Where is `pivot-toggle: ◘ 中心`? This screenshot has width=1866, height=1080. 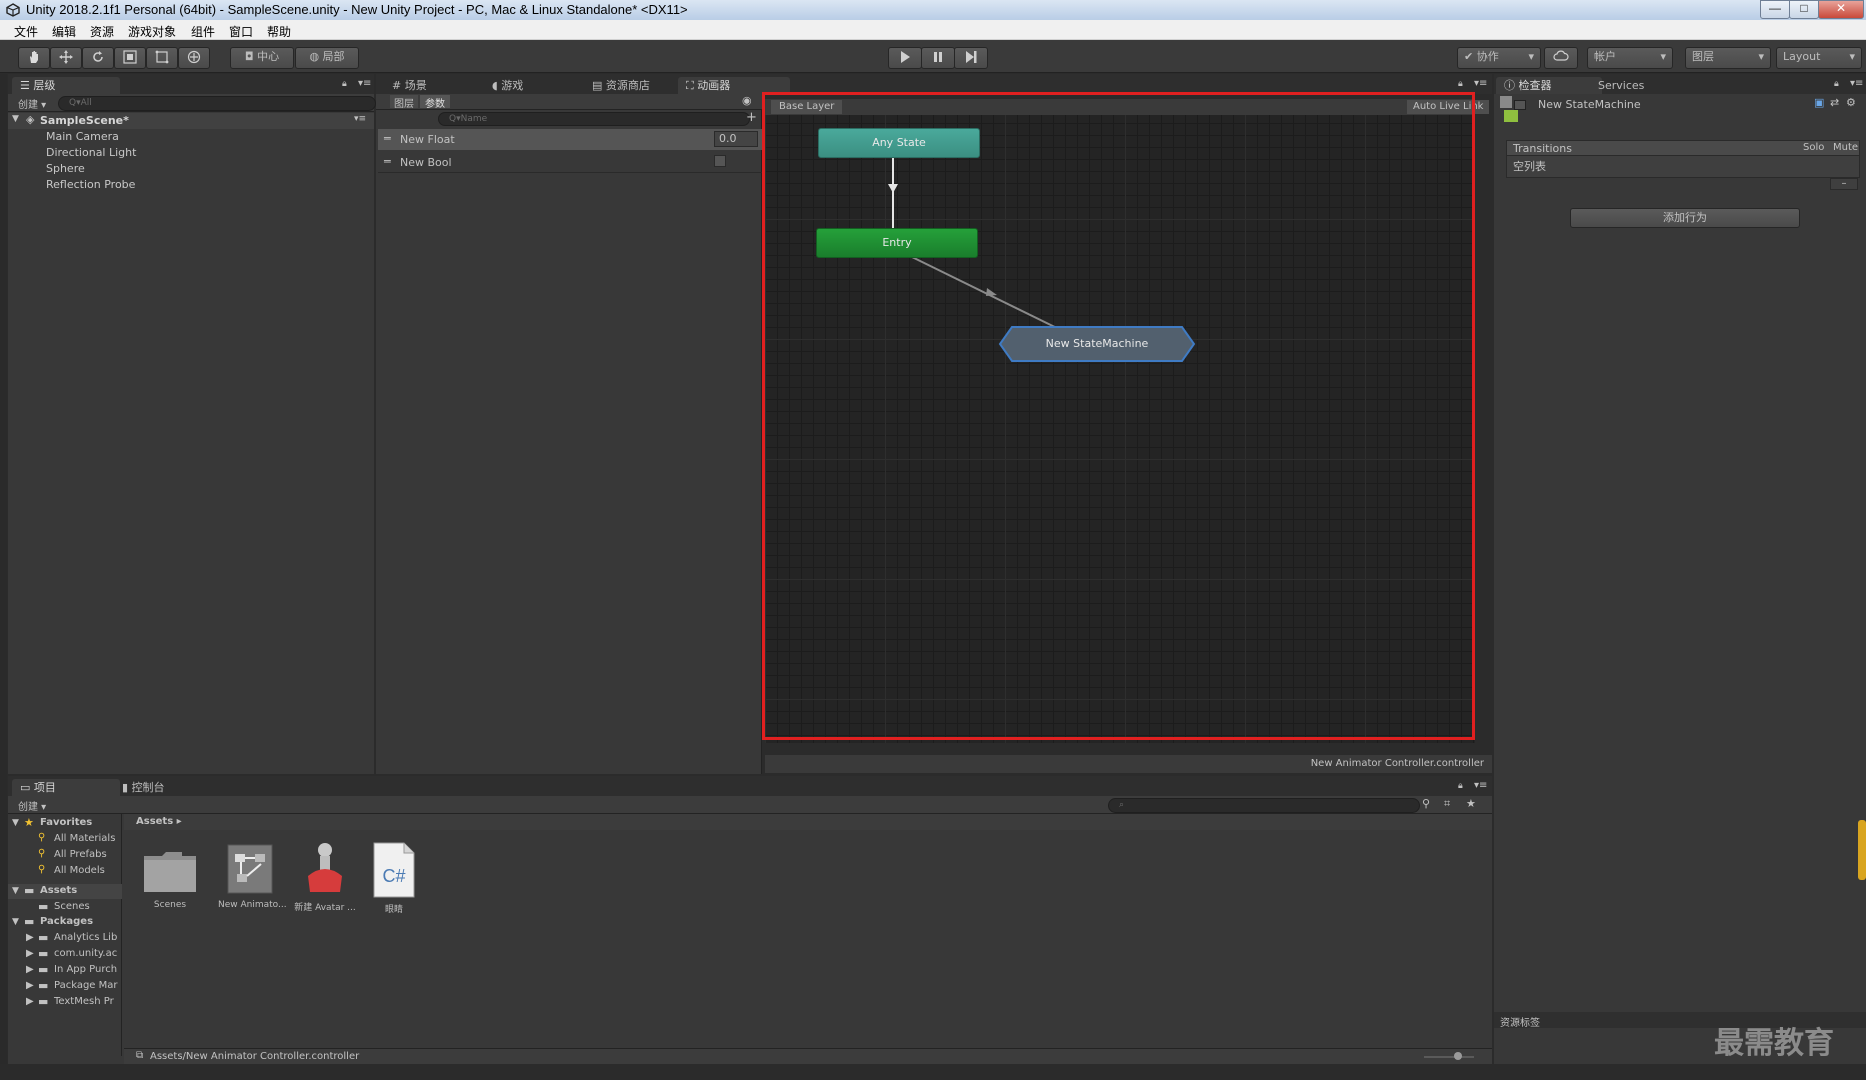 pivot-toggle: ◘ 中心 is located at coordinates (262, 58).